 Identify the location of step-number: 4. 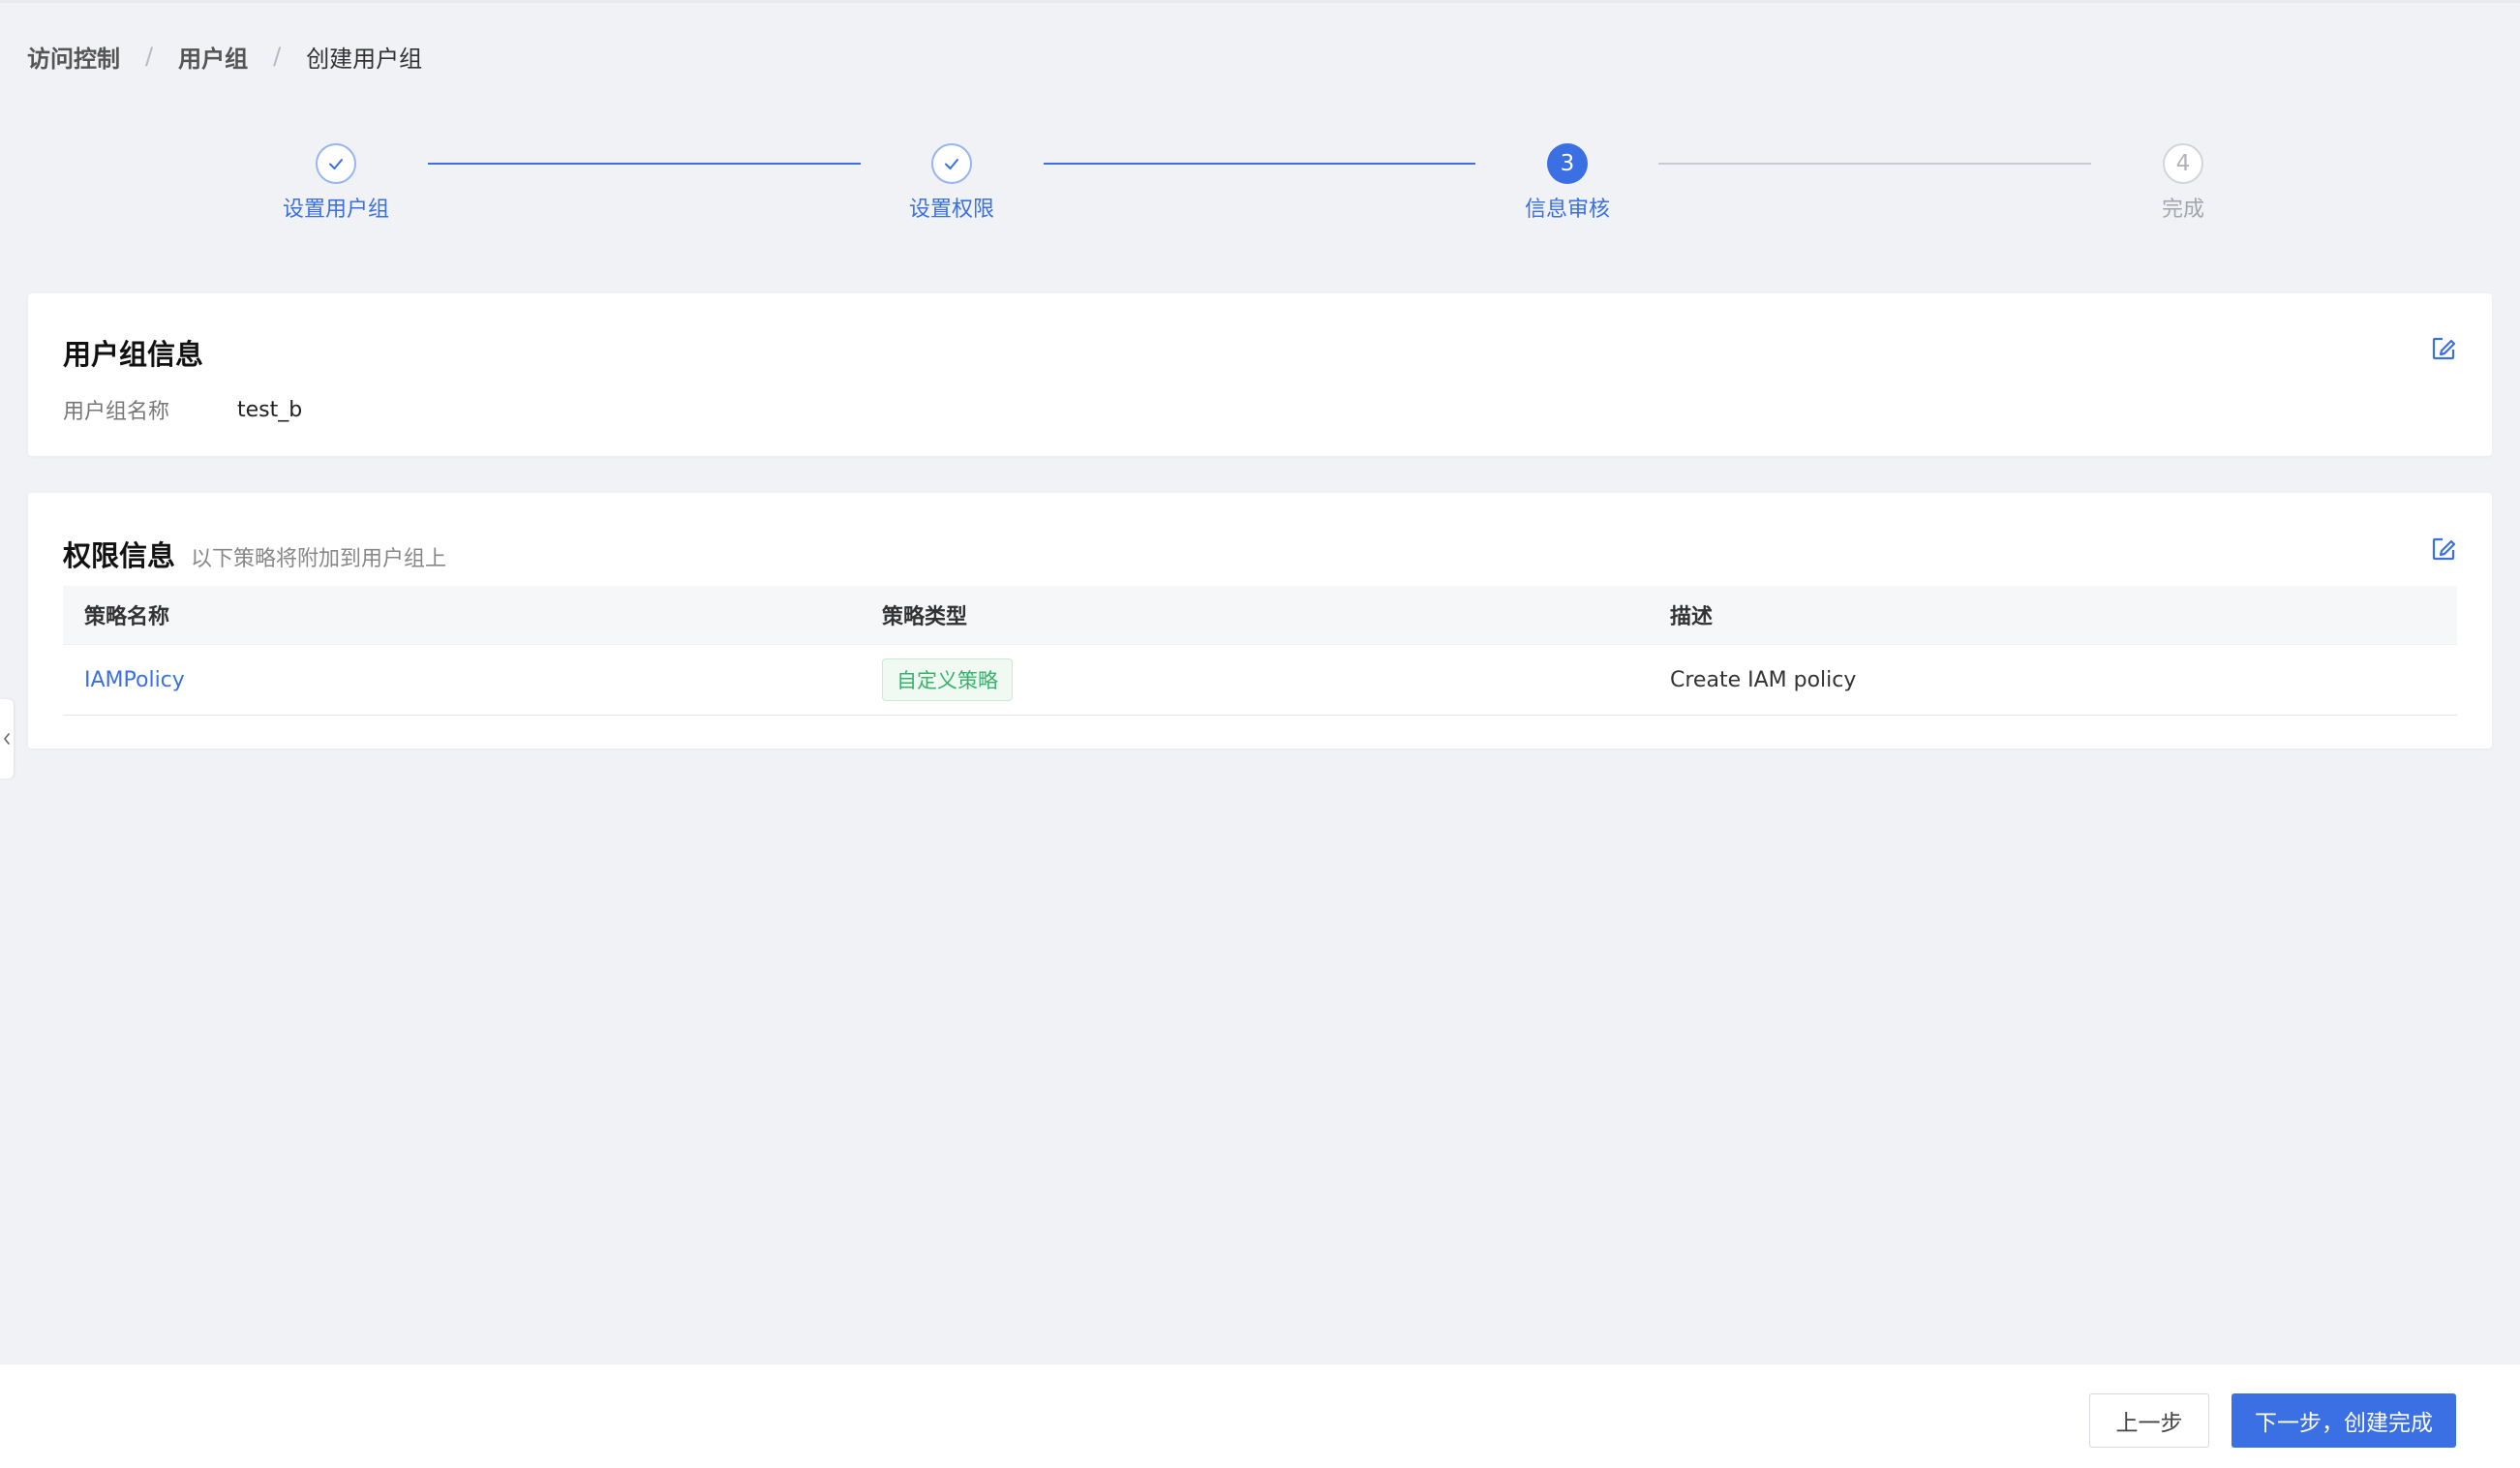
(2183, 163).